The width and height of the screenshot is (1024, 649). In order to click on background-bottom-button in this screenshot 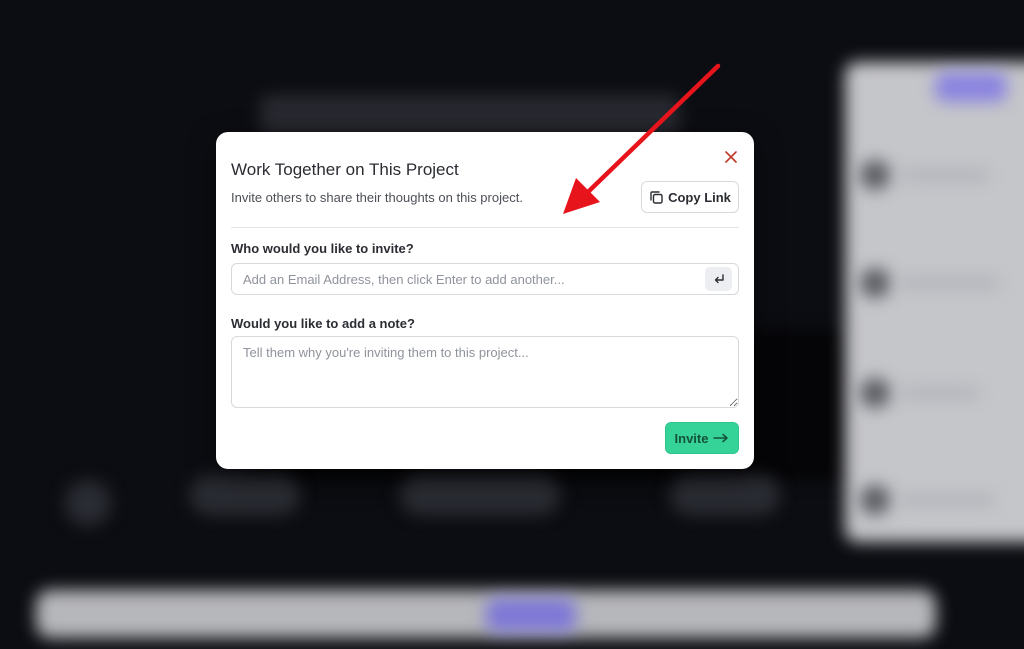, I will do `click(531, 615)`.